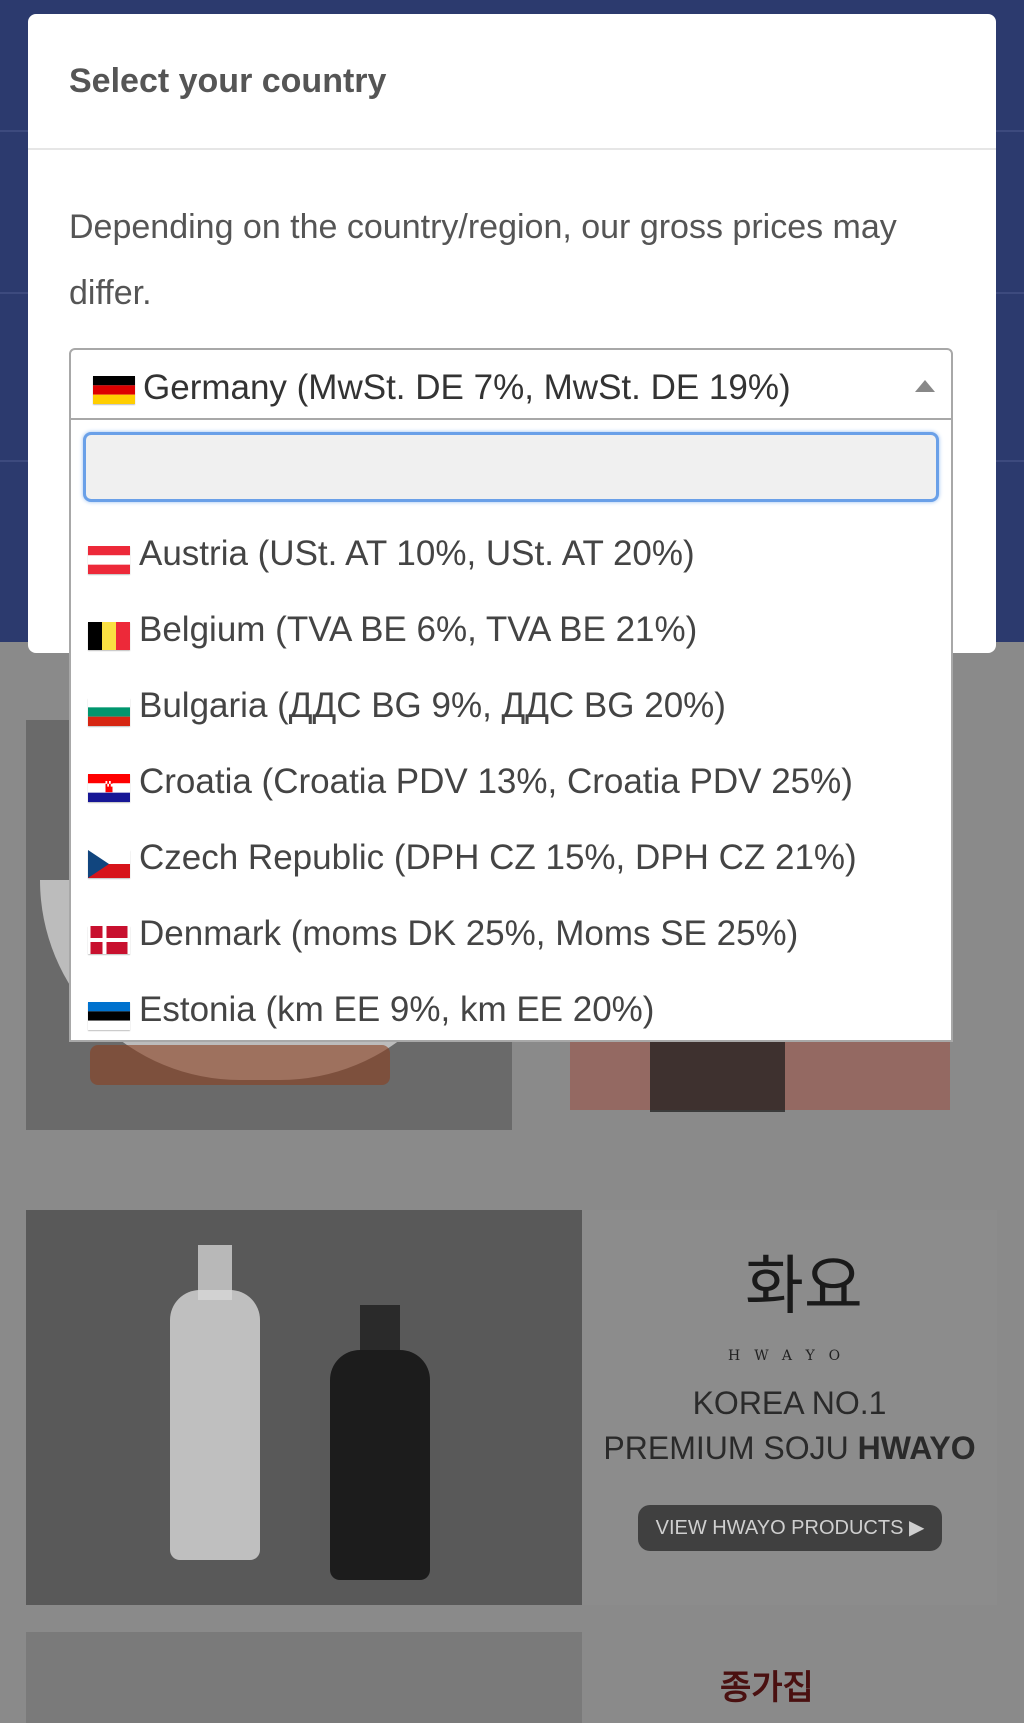 The image size is (1024, 1723). I want to click on selected-country-label: Germany (MwSt. DE 7%, MwSt. DE 19%), so click(467, 387).